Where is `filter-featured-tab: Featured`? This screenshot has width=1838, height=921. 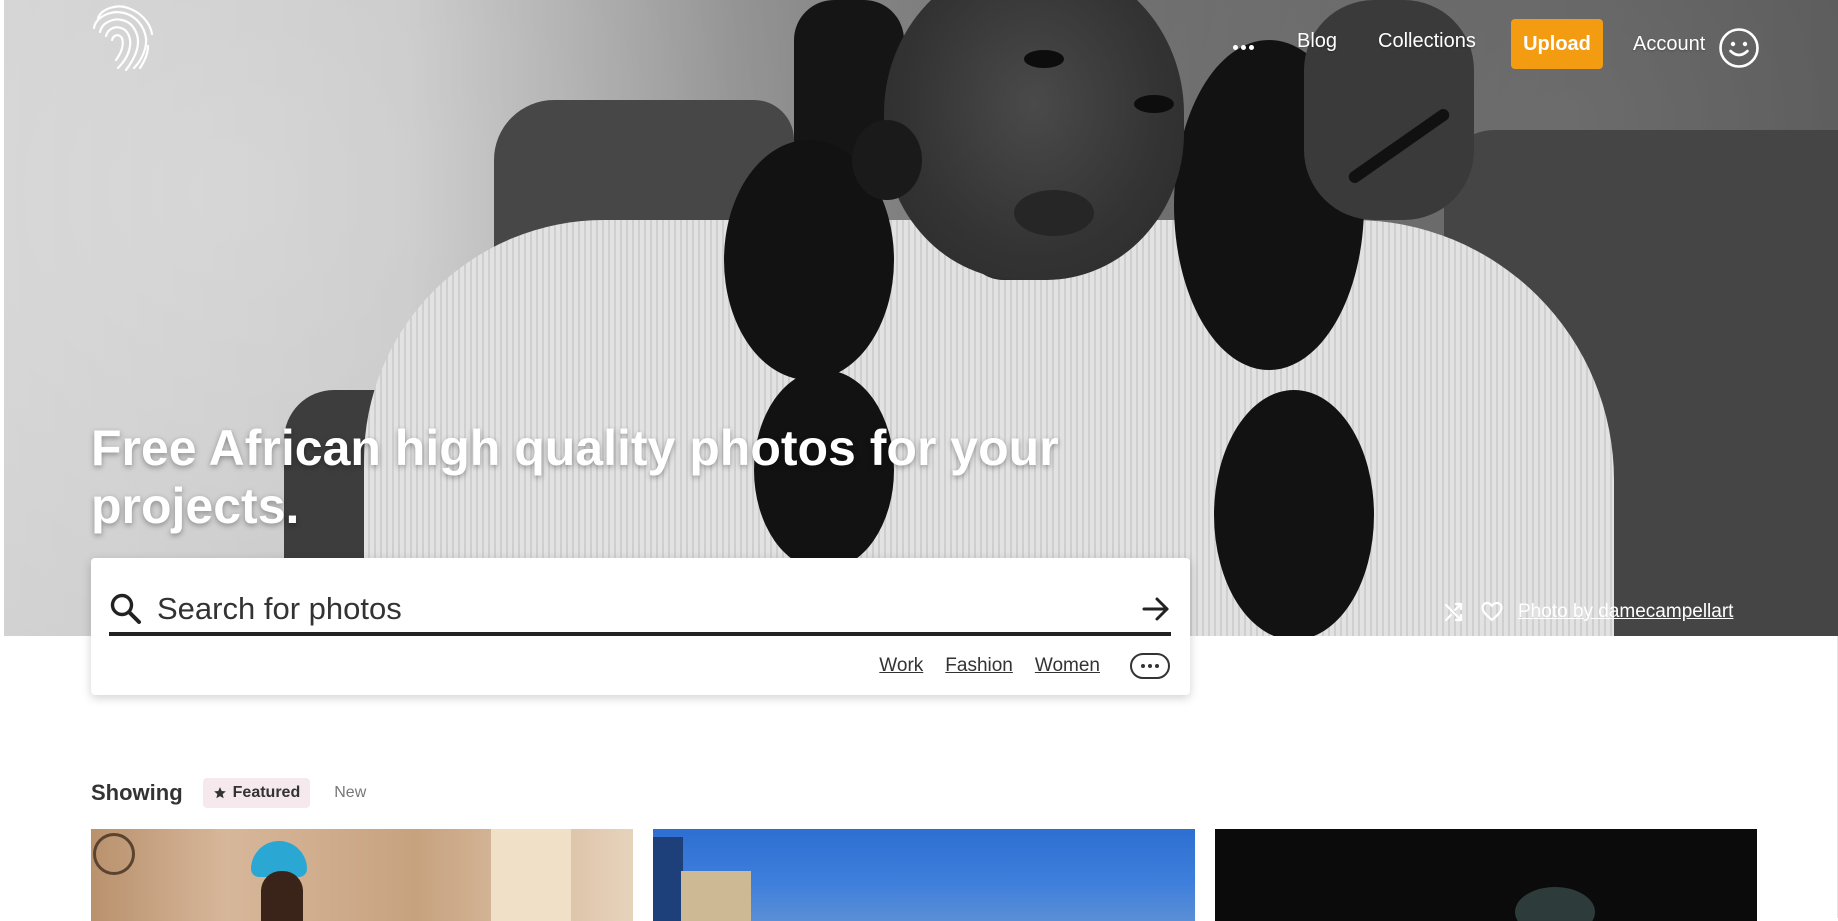
filter-featured-tab: Featured is located at coordinates (256, 793).